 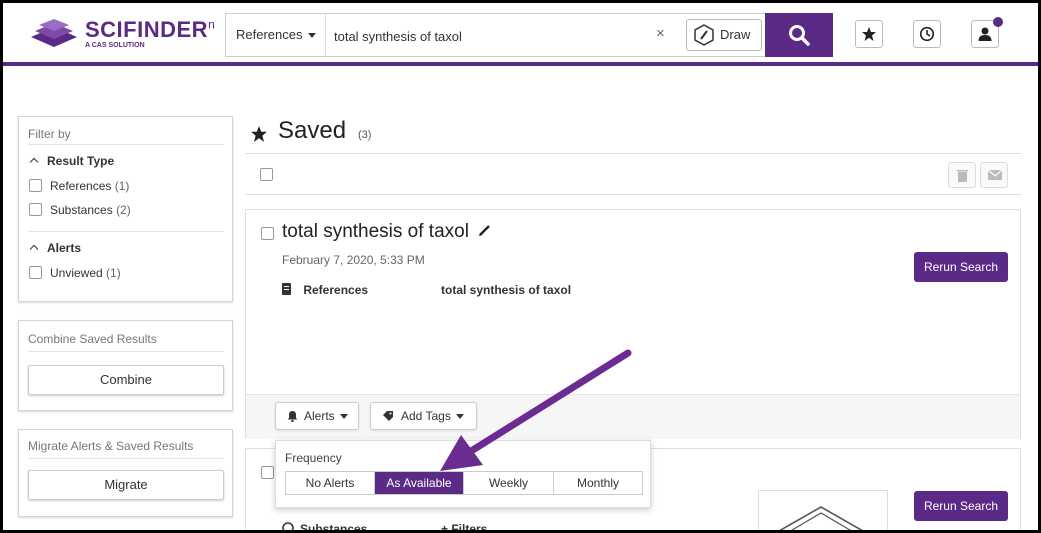 What do you see at coordinates (111, 446) in the screenshot?
I see `migrate-title: Migrate Alerts & Saved Results` at bounding box center [111, 446].